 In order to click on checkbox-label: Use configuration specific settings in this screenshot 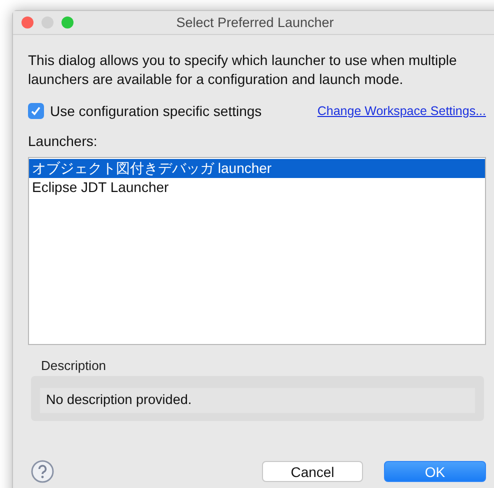, I will do `click(156, 111)`.